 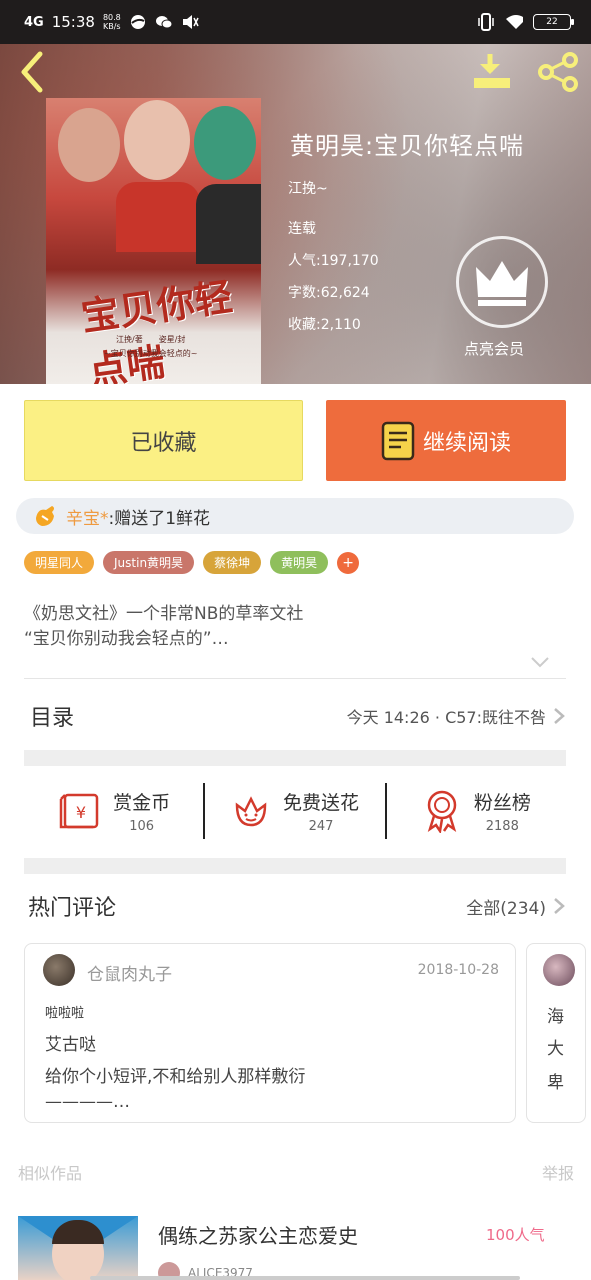 I want to click on gift-text: :赠送了1鲜花, so click(x=159, y=518).